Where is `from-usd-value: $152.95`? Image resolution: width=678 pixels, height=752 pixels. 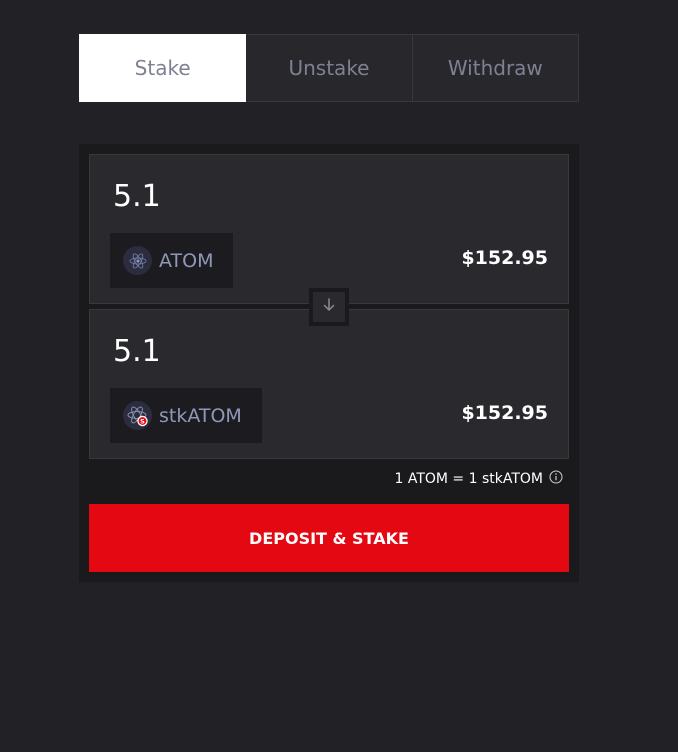 from-usd-value: $152.95 is located at coordinates (504, 258).